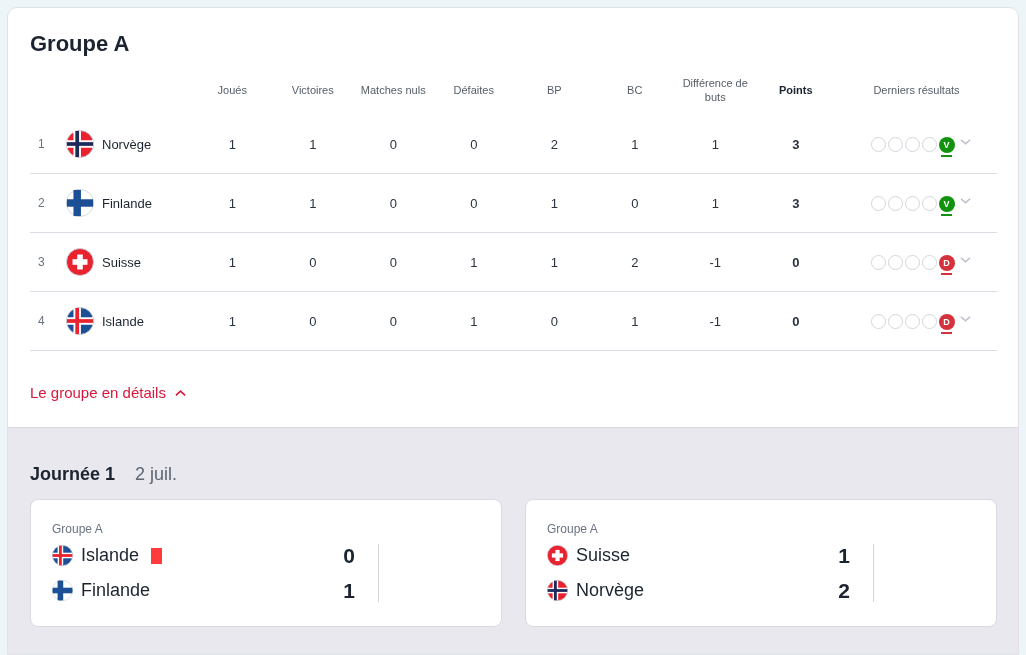  What do you see at coordinates (232, 90) in the screenshot?
I see `column-header: Joués` at bounding box center [232, 90].